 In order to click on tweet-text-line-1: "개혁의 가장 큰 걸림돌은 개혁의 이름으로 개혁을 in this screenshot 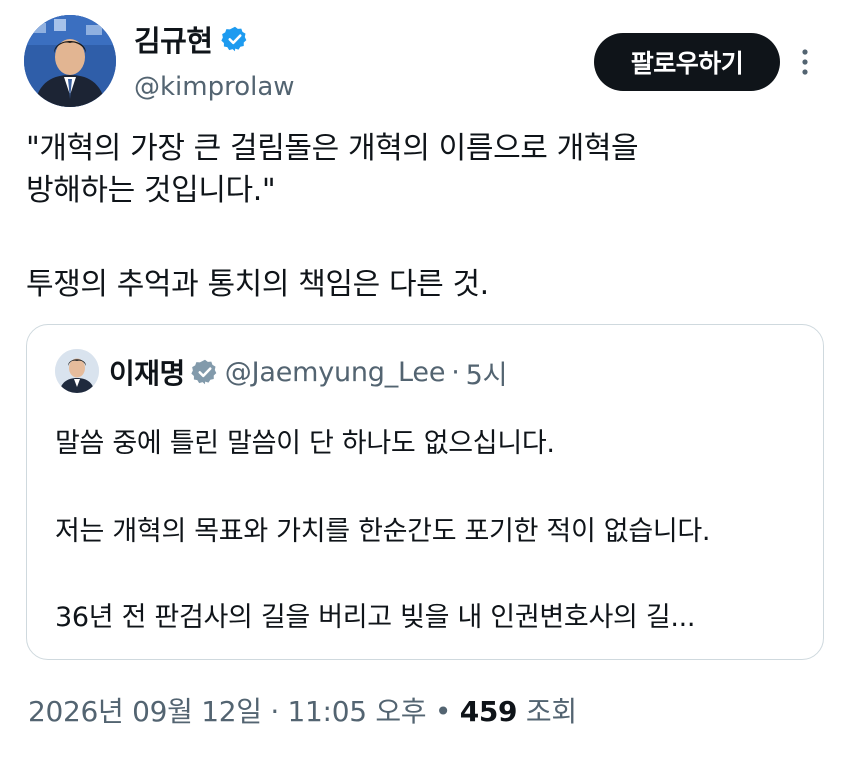, I will do `click(332, 148)`.